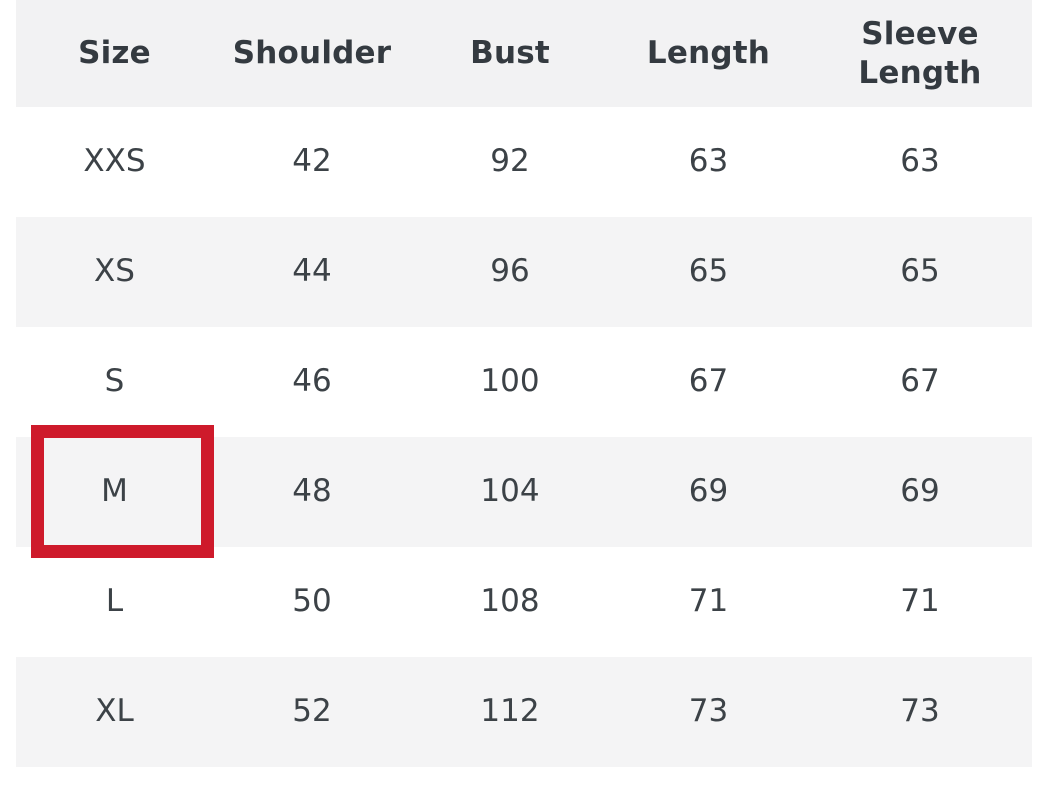  I want to click on cell-length: 71, so click(708, 601).